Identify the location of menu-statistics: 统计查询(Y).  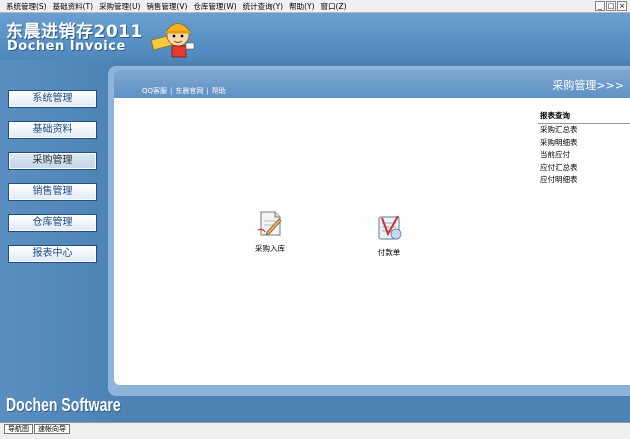
(263, 6).